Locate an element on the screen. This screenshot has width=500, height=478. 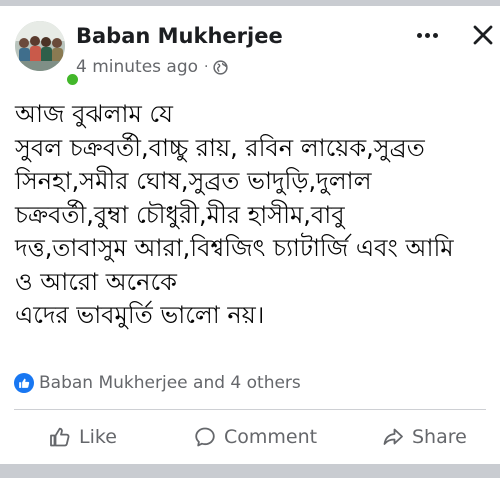
post-actions-bar: Like Comment Share is located at coordinates (250, 437).